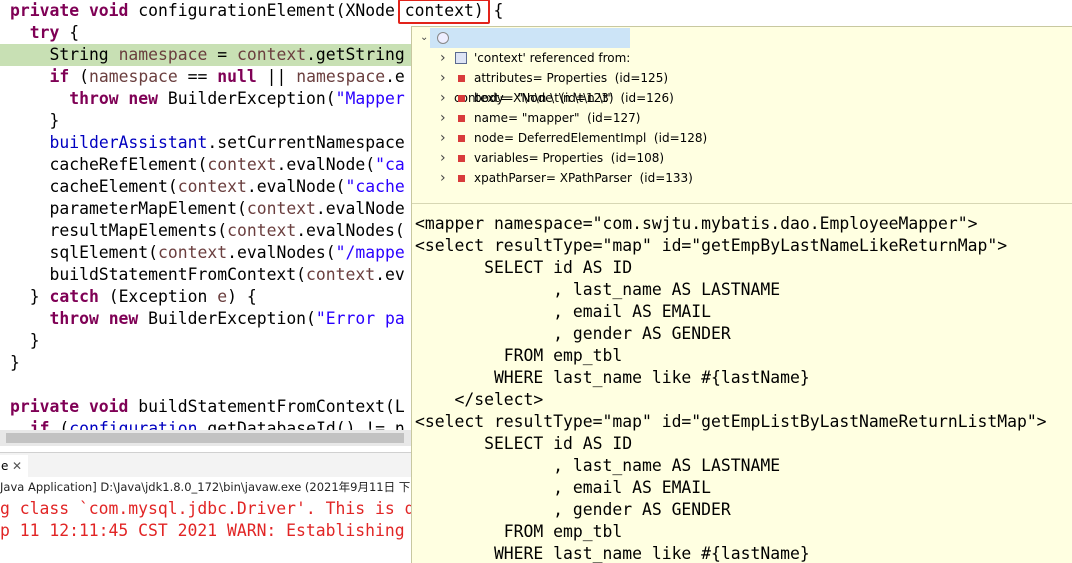 This screenshot has width=1072, height=563. I want to click on code-token: "ca, so click(390, 164).